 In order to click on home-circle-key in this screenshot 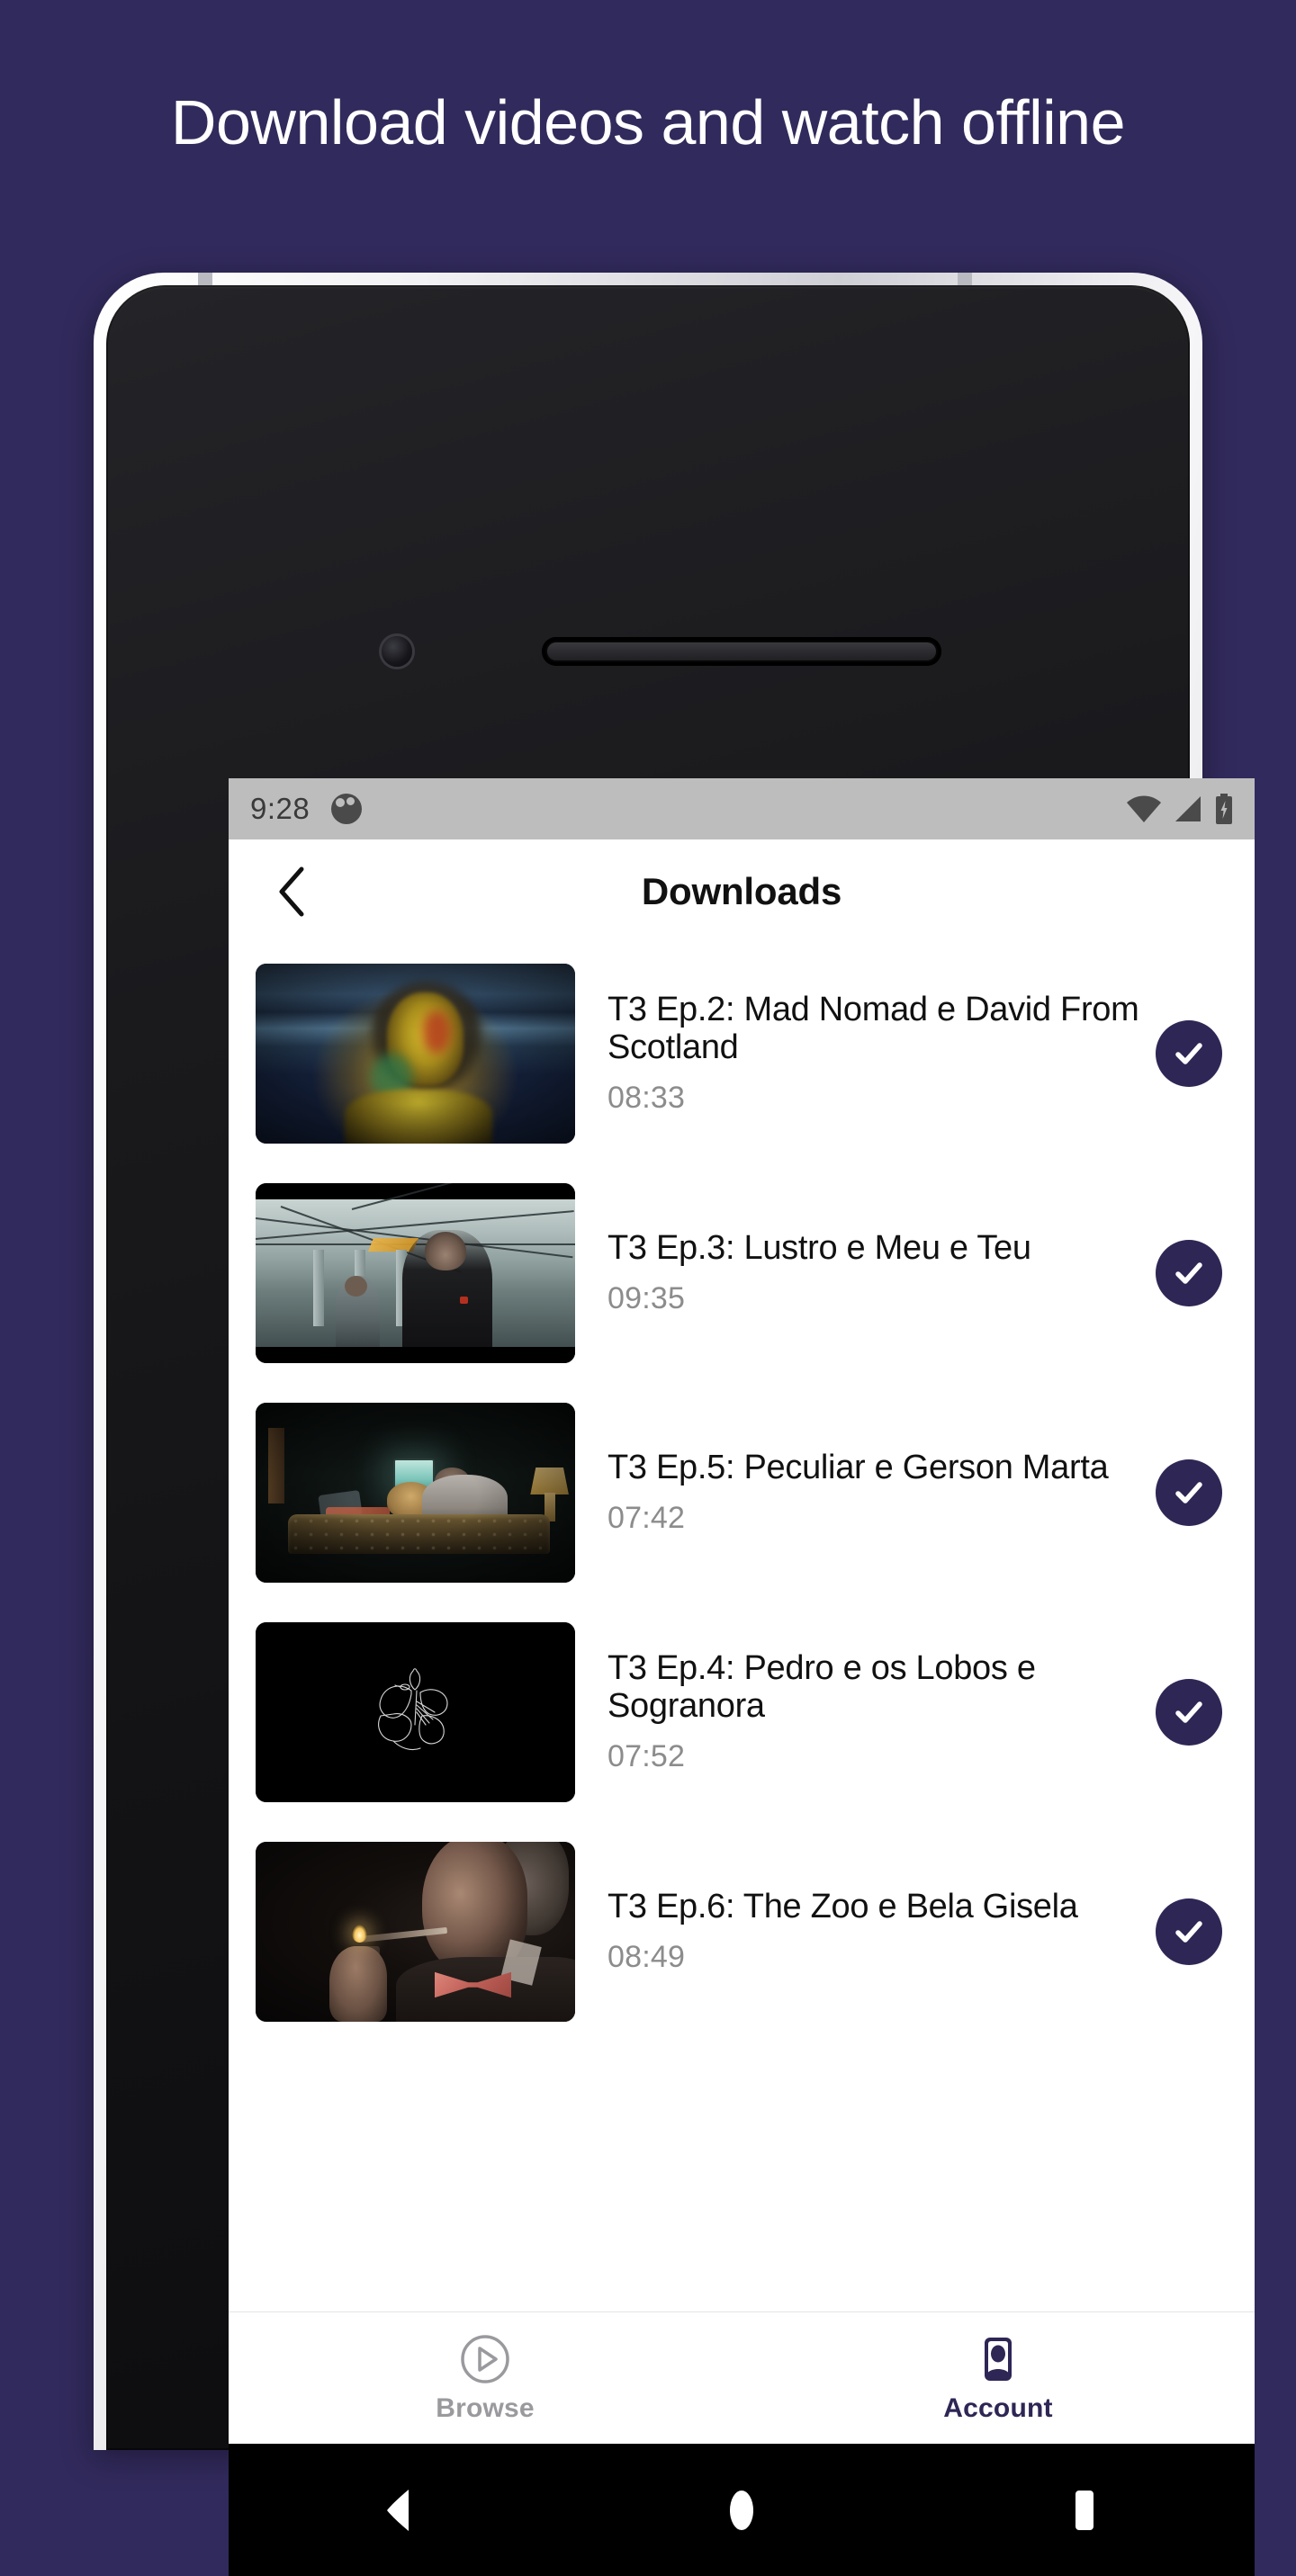, I will do `click(742, 2510)`.